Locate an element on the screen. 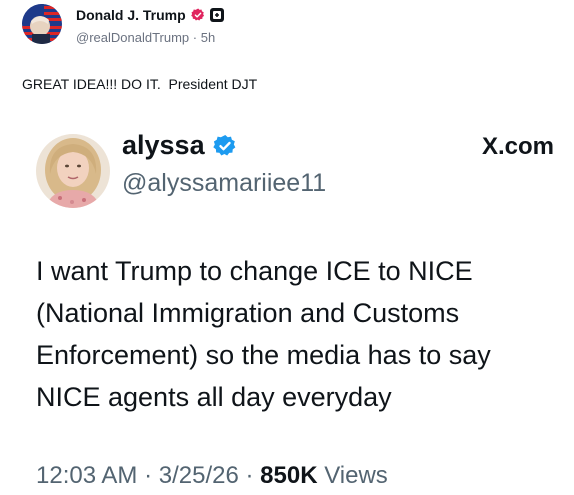 The width and height of the screenshot is (574, 495). post-header: Donald J. Trump @realDonaldTrump · 5h is located at coordinates (292, 26).